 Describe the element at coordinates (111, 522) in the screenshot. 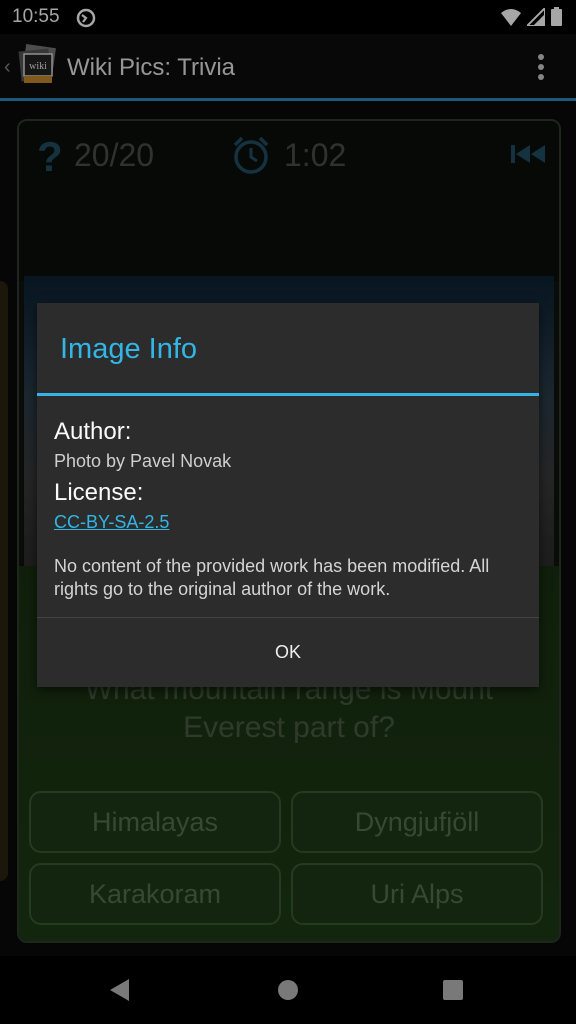

I see `license-link: CC-BY-SA-2.5` at that location.